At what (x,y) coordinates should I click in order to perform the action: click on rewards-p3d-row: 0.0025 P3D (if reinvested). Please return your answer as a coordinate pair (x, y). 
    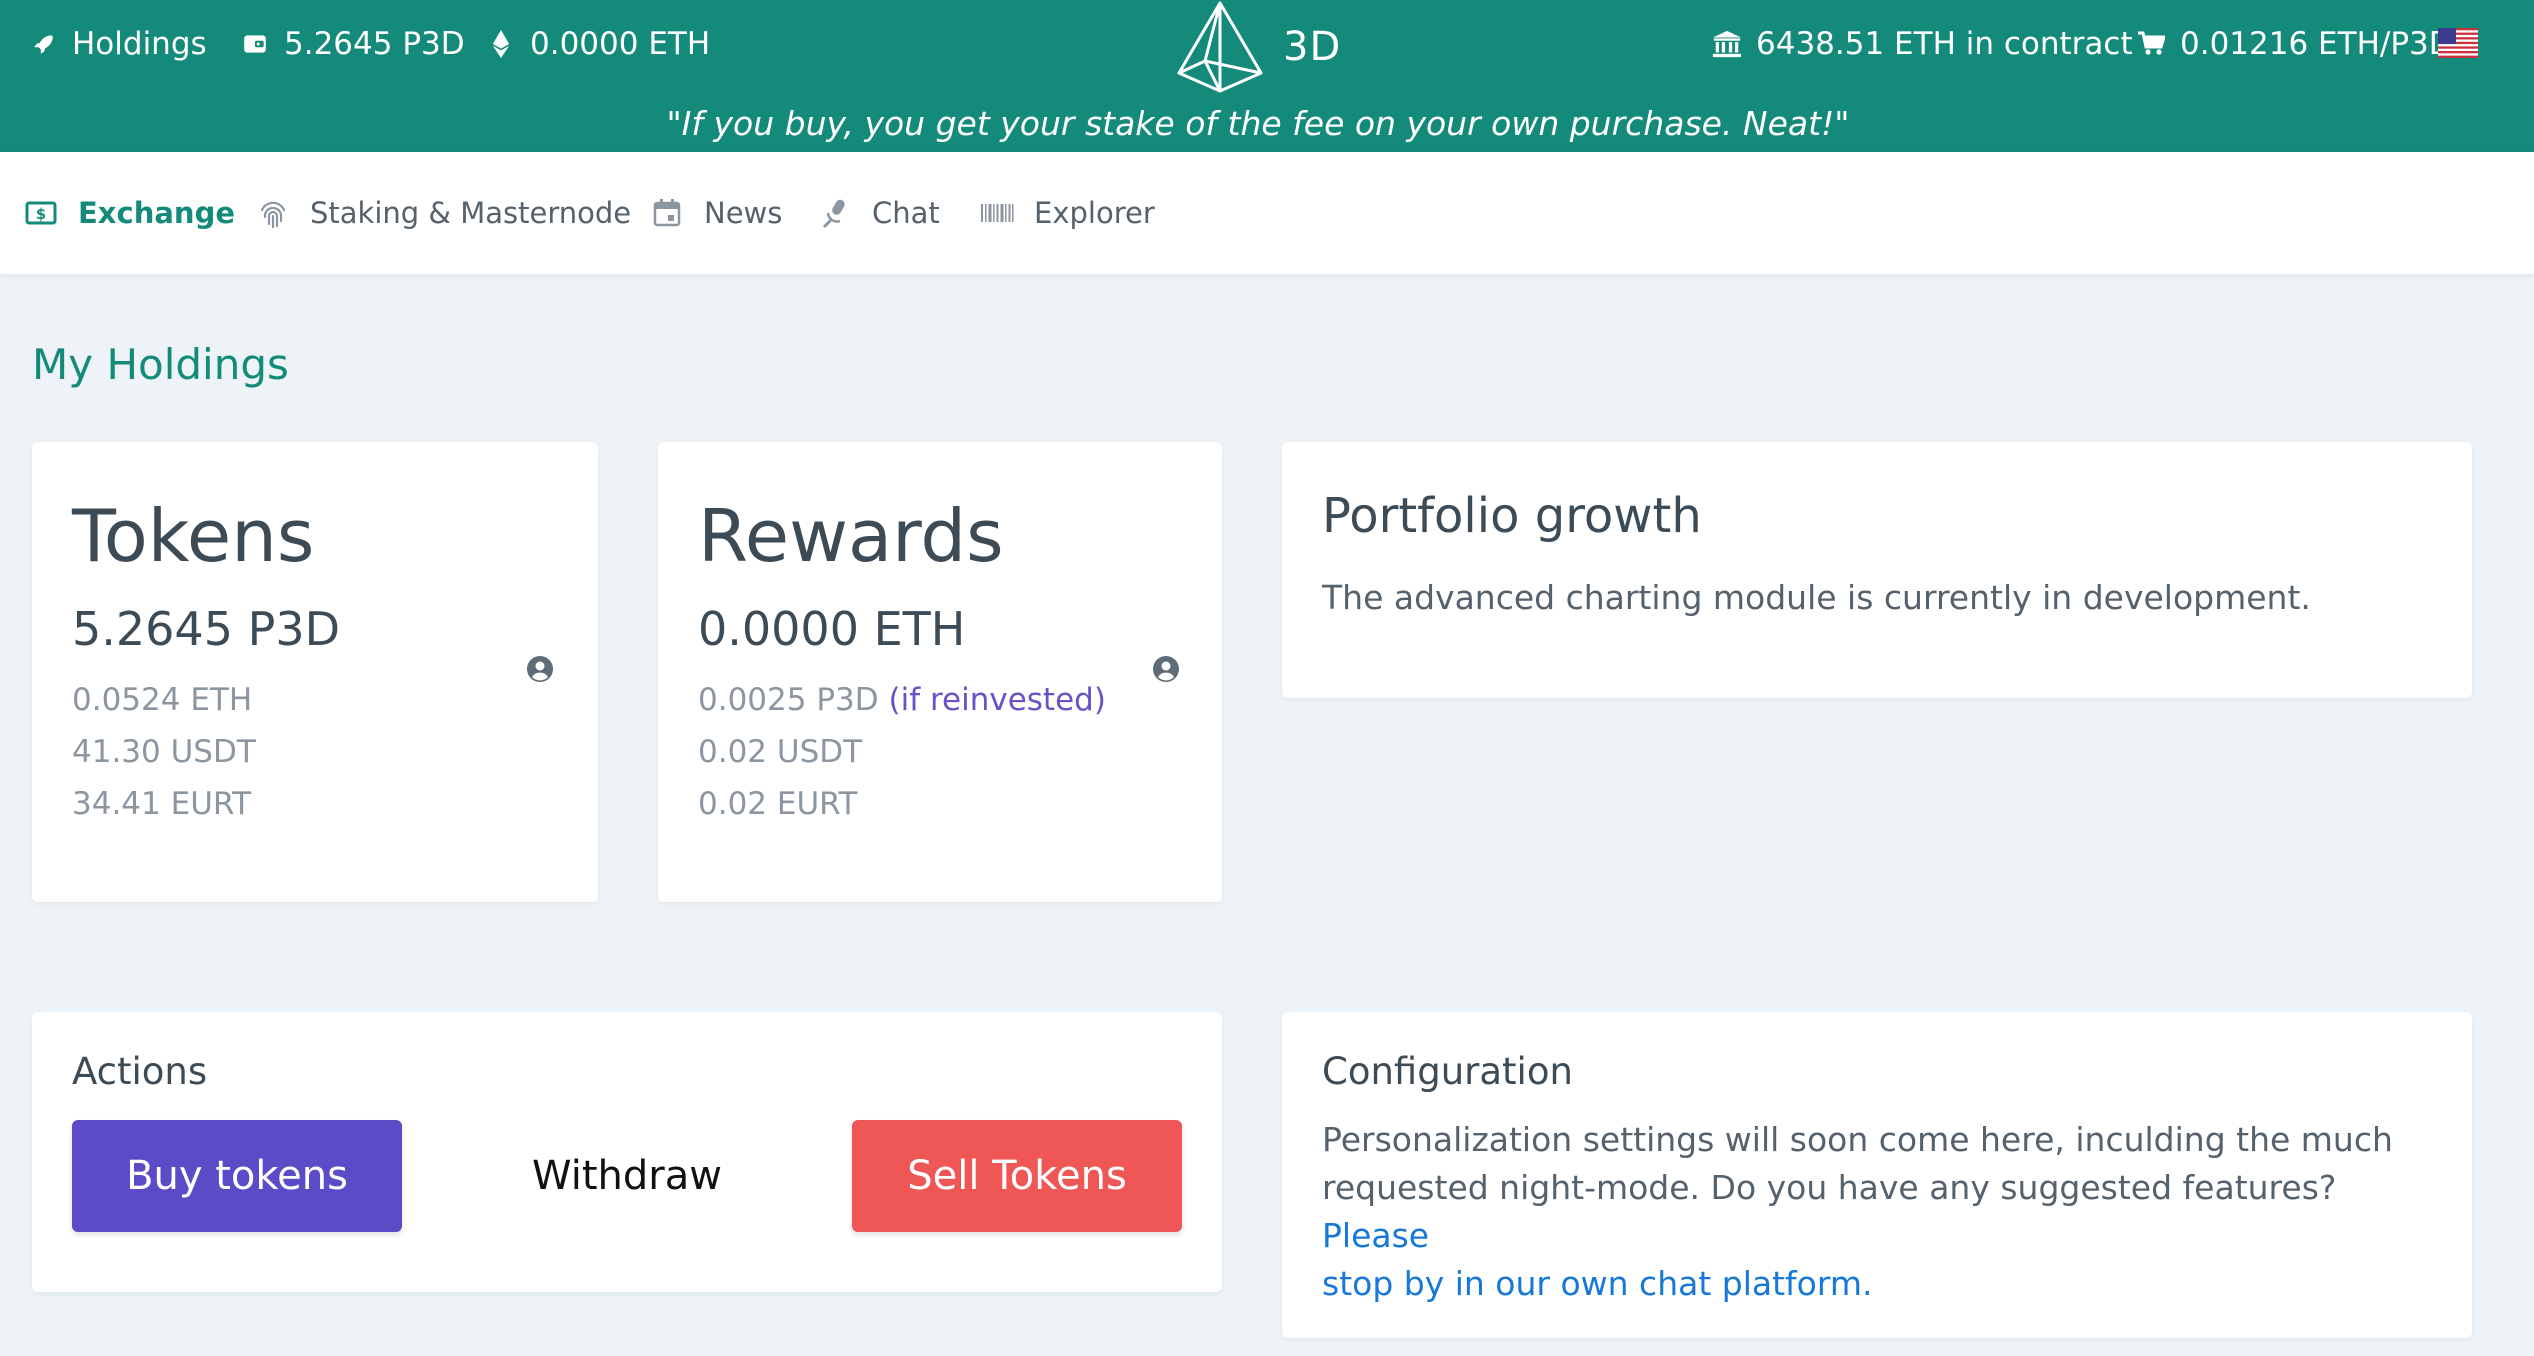
    Looking at the image, I should click on (902, 700).